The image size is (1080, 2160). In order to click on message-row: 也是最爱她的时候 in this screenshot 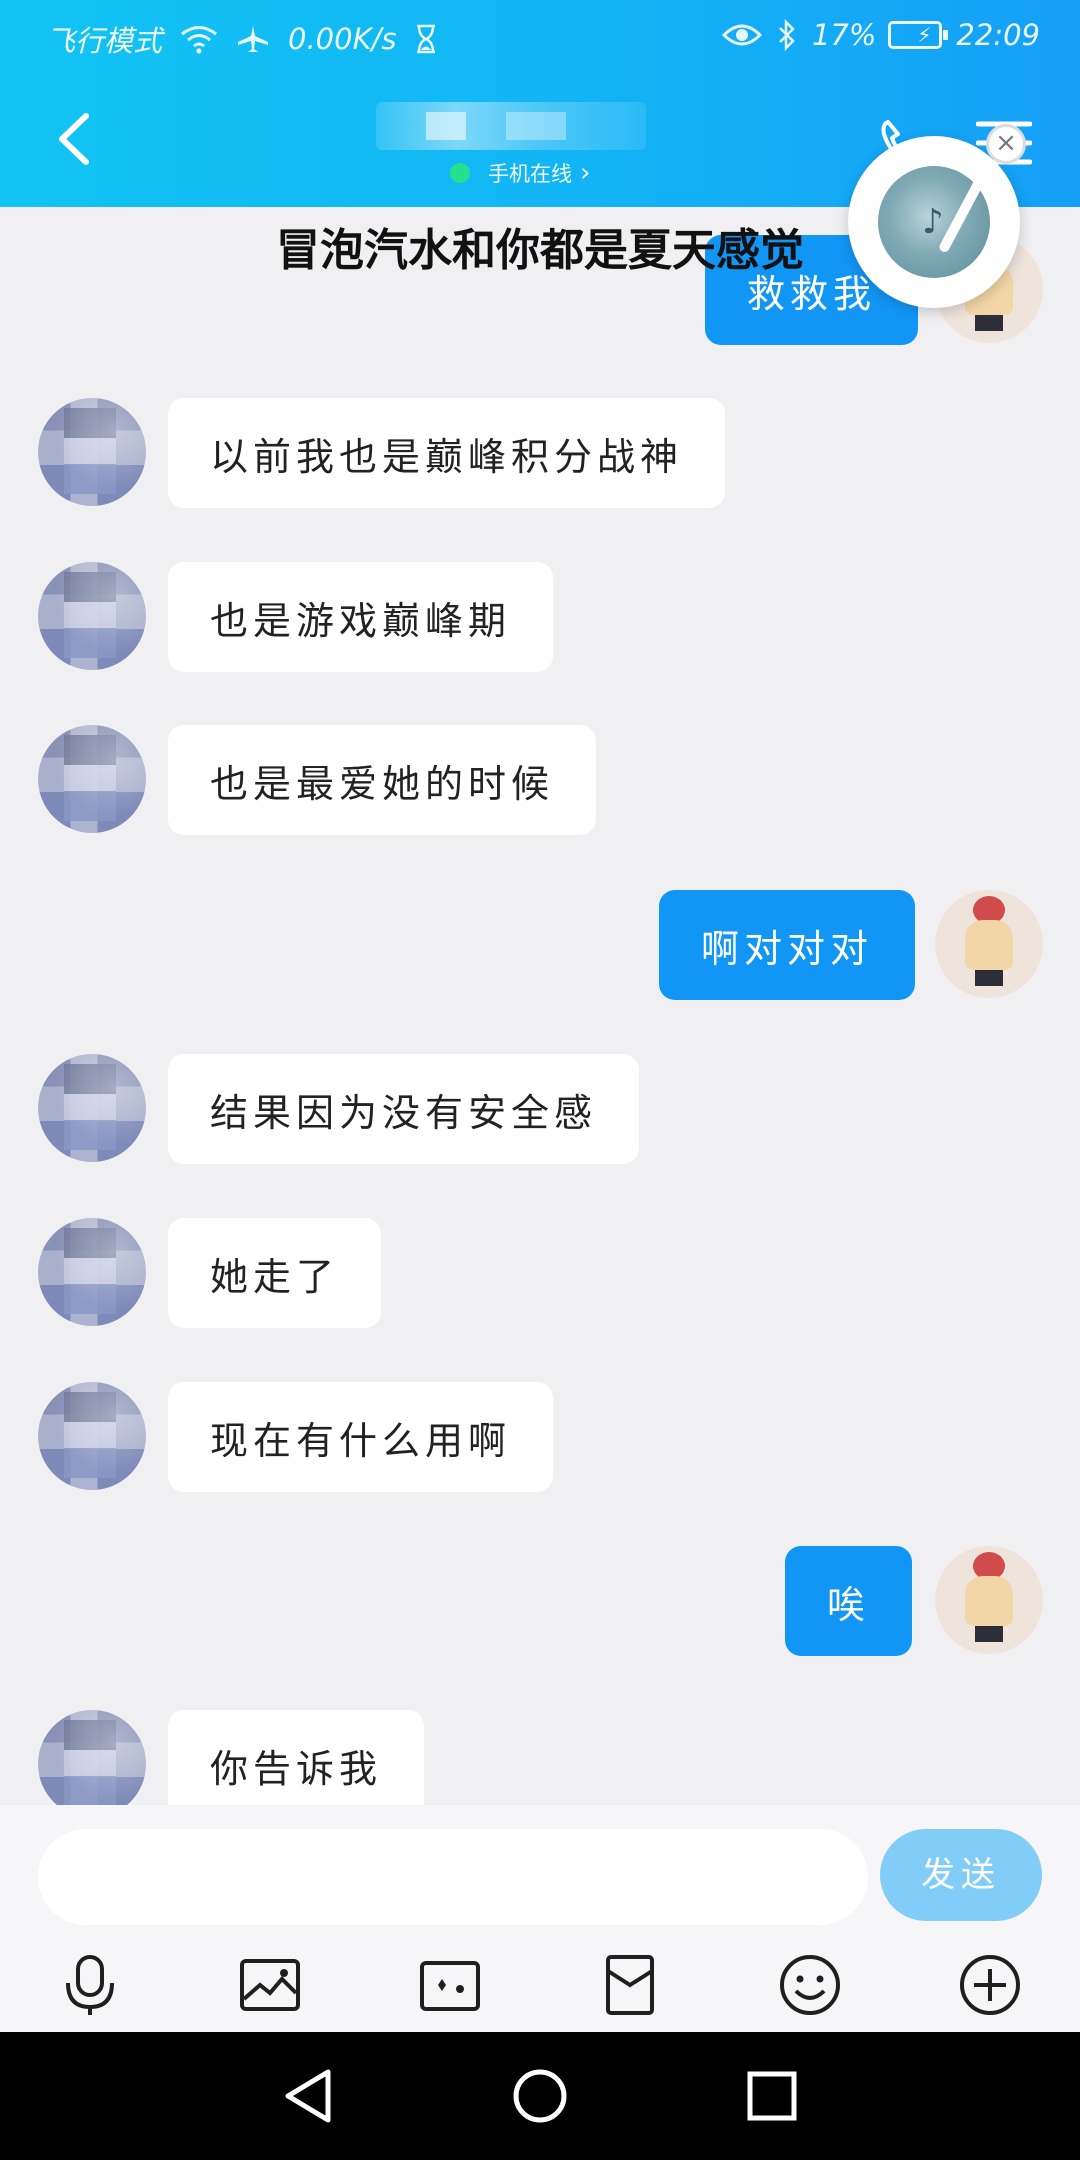, I will do `click(540, 780)`.